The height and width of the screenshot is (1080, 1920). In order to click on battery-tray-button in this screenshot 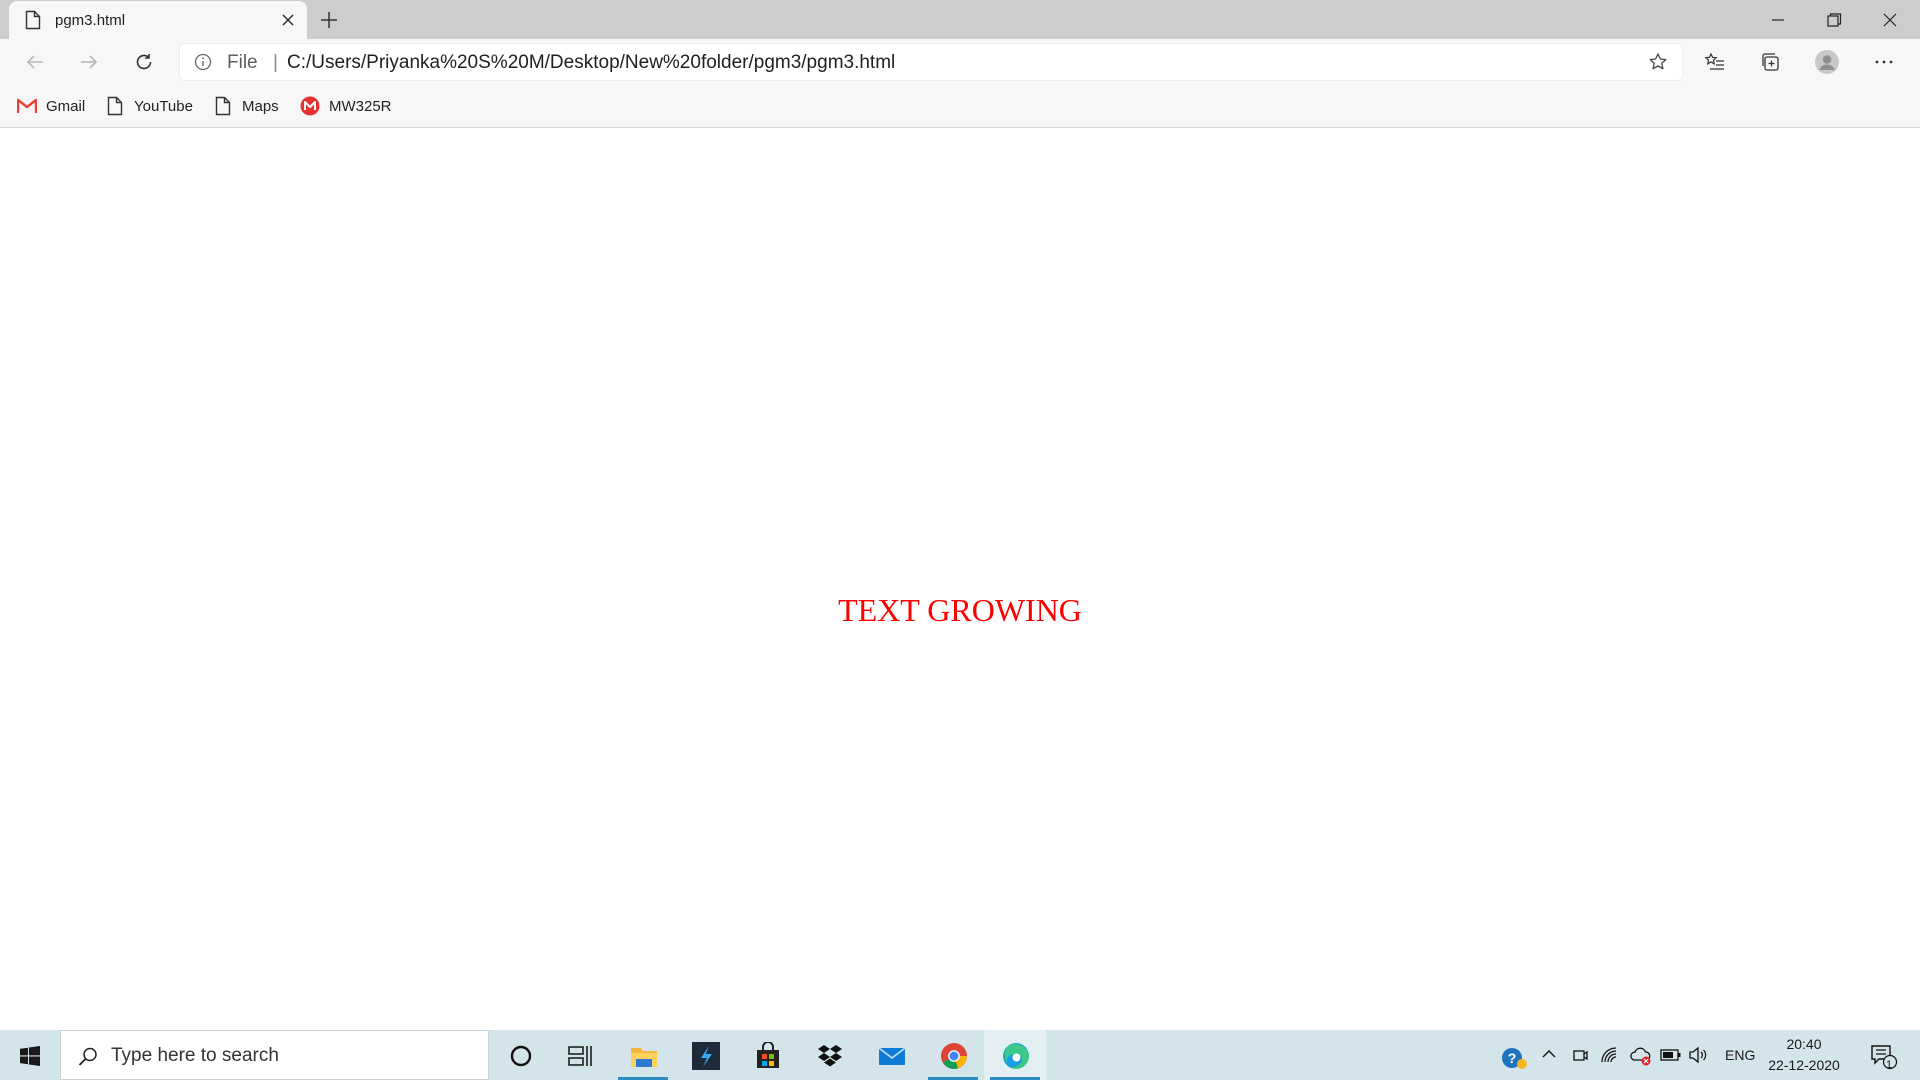, I will do `click(1671, 1055)`.